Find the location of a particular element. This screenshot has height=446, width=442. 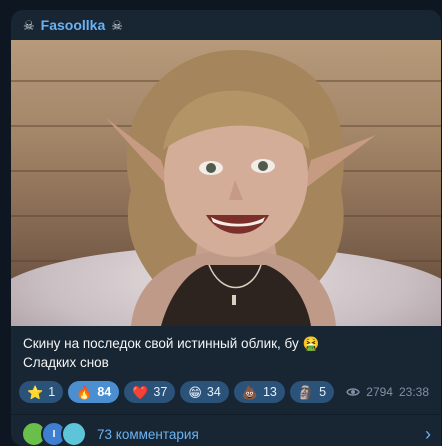

grin-icon: 😁 is located at coordinates (195, 392).